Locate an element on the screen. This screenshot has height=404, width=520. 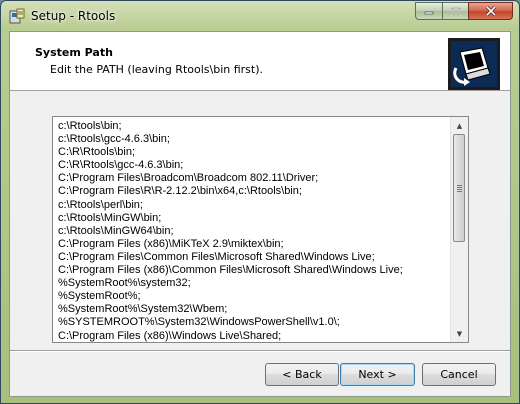
installer-icon is located at coordinates (17, 16).